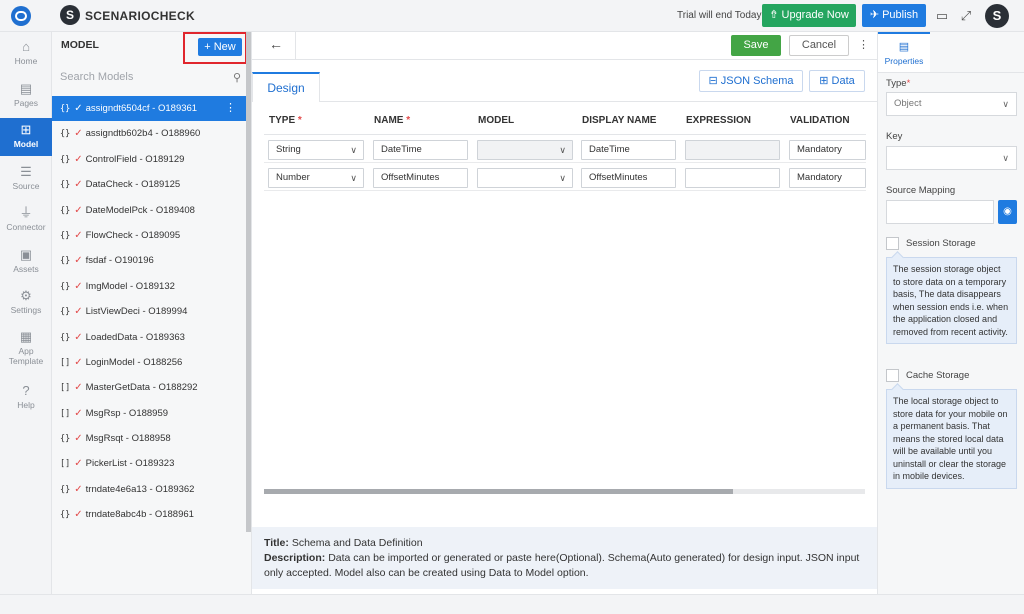  What do you see at coordinates (512, 604) in the screenshot?
I see `bottom-bar` at bounding box center [512, 604].